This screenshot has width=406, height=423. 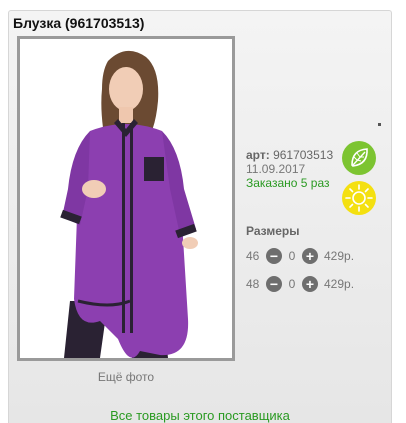 What do you see at coordinates (303, 155) in the screenshot?
I see `article-value: 961703513` at bounding box center [303, 155].